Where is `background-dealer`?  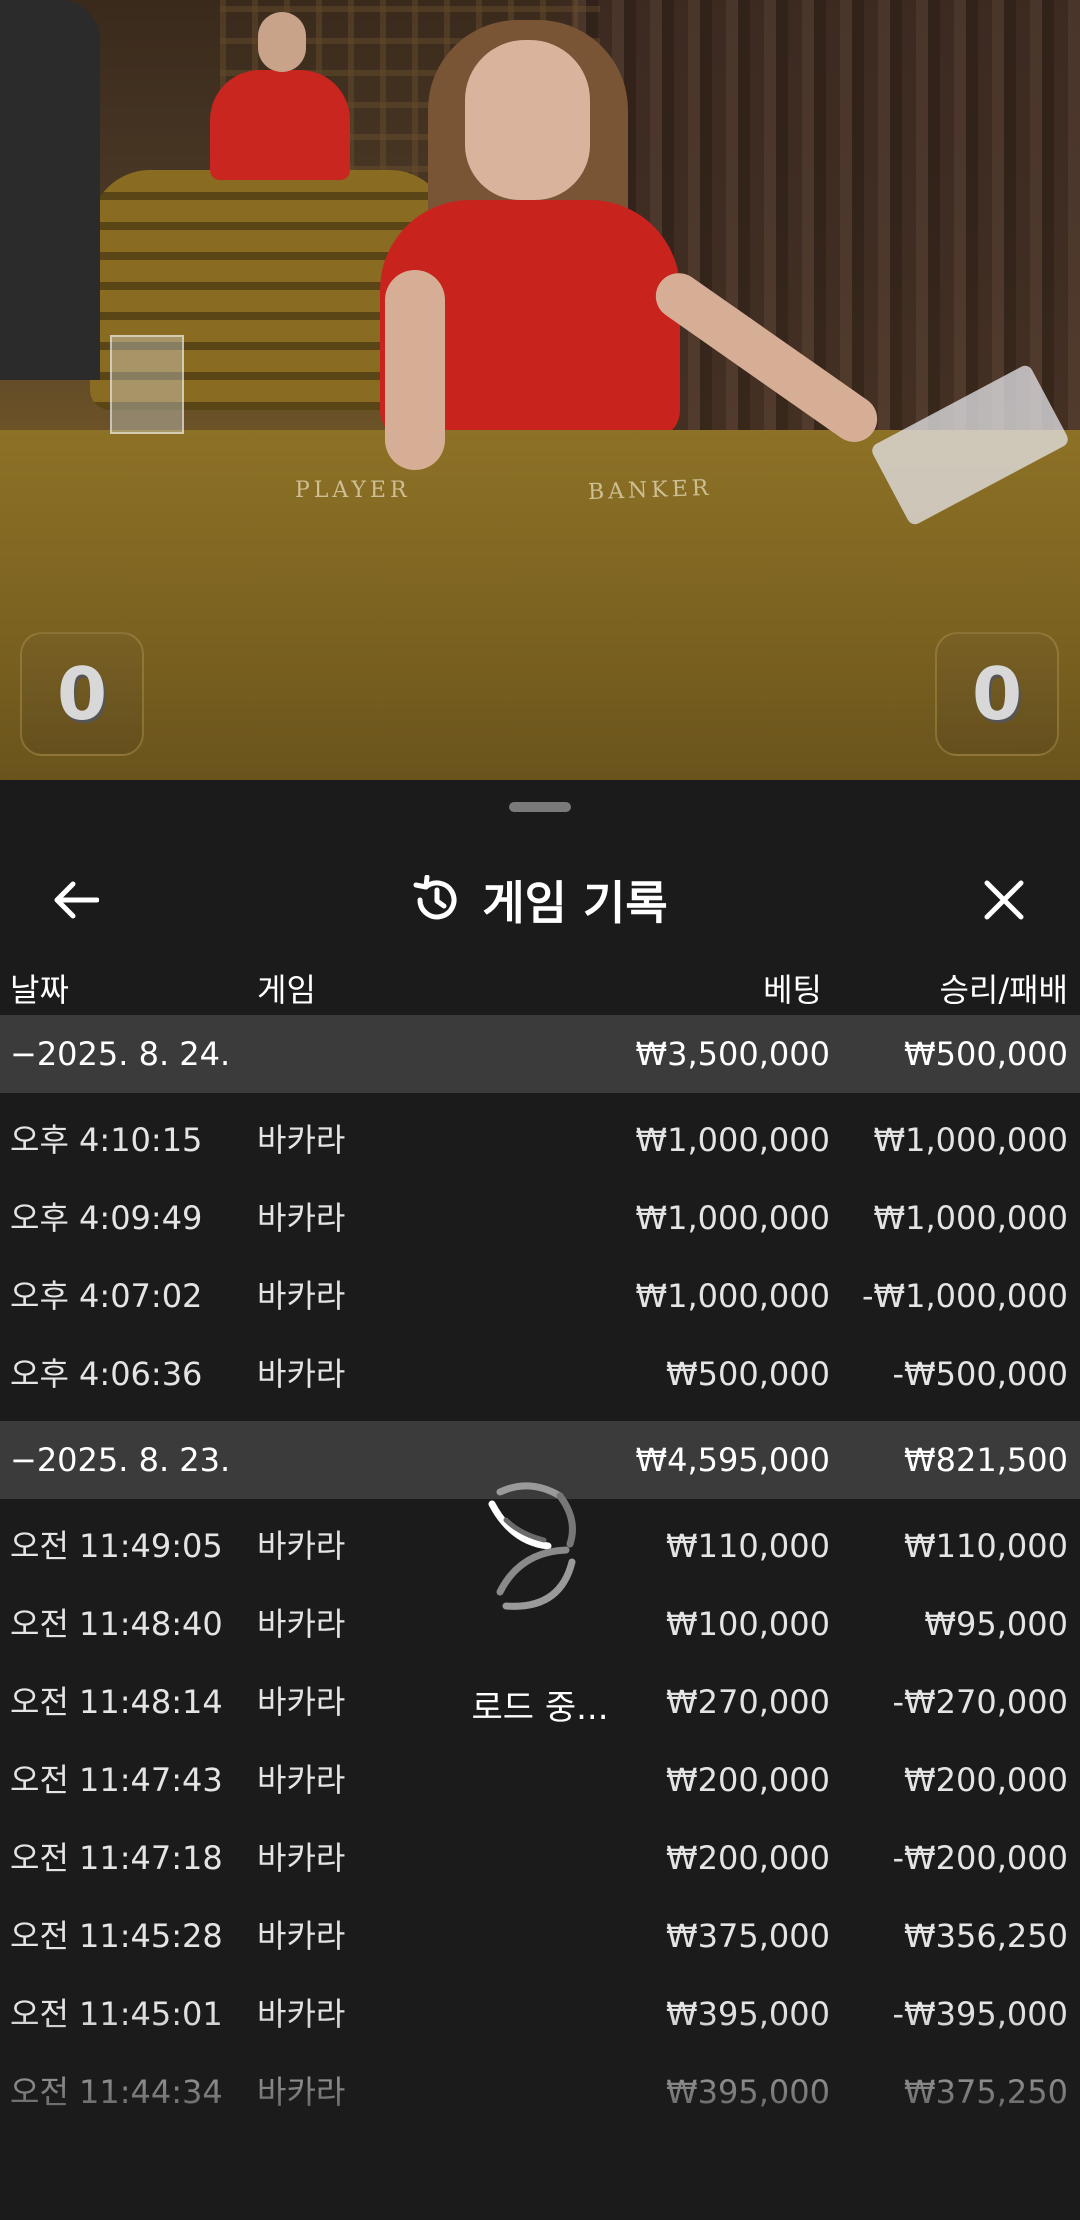
background-dealer is located at coordinates (280, 125).